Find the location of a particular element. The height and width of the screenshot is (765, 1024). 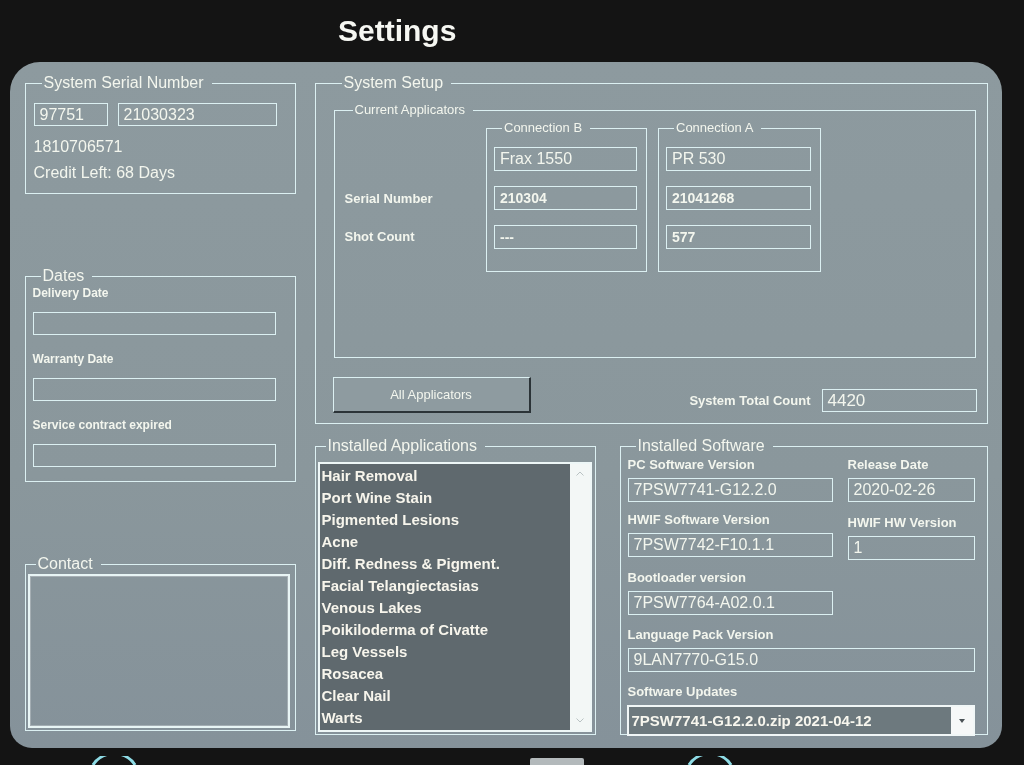

list-item: Clear Nail is located at coordinates (356, 696).